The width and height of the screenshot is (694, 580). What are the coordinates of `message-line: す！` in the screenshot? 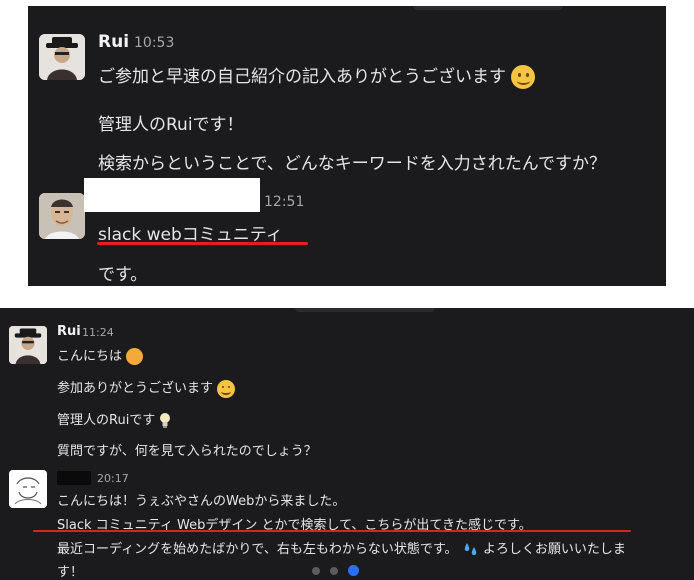 It's located at (70, 572).